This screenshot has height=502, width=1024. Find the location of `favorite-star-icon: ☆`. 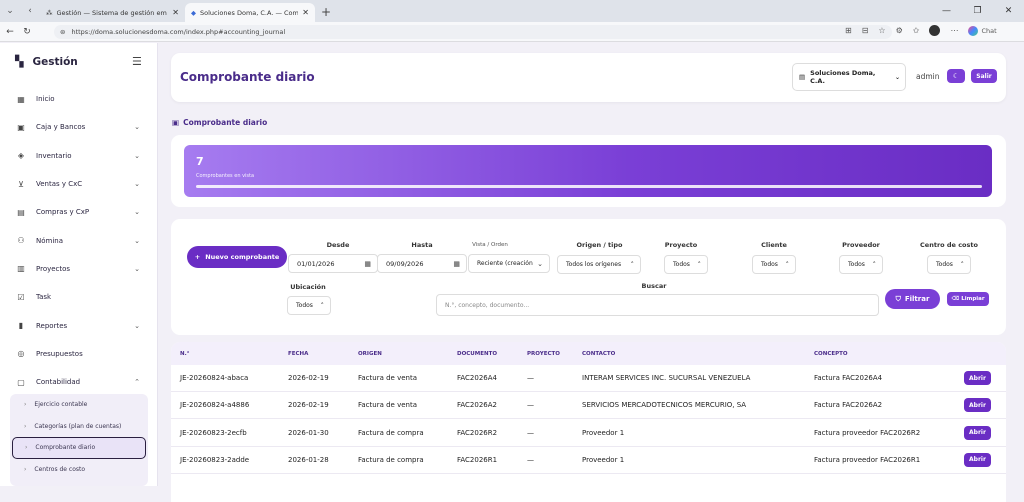

favorite-star-icon: ☆ is located at coordinates (881, 30).